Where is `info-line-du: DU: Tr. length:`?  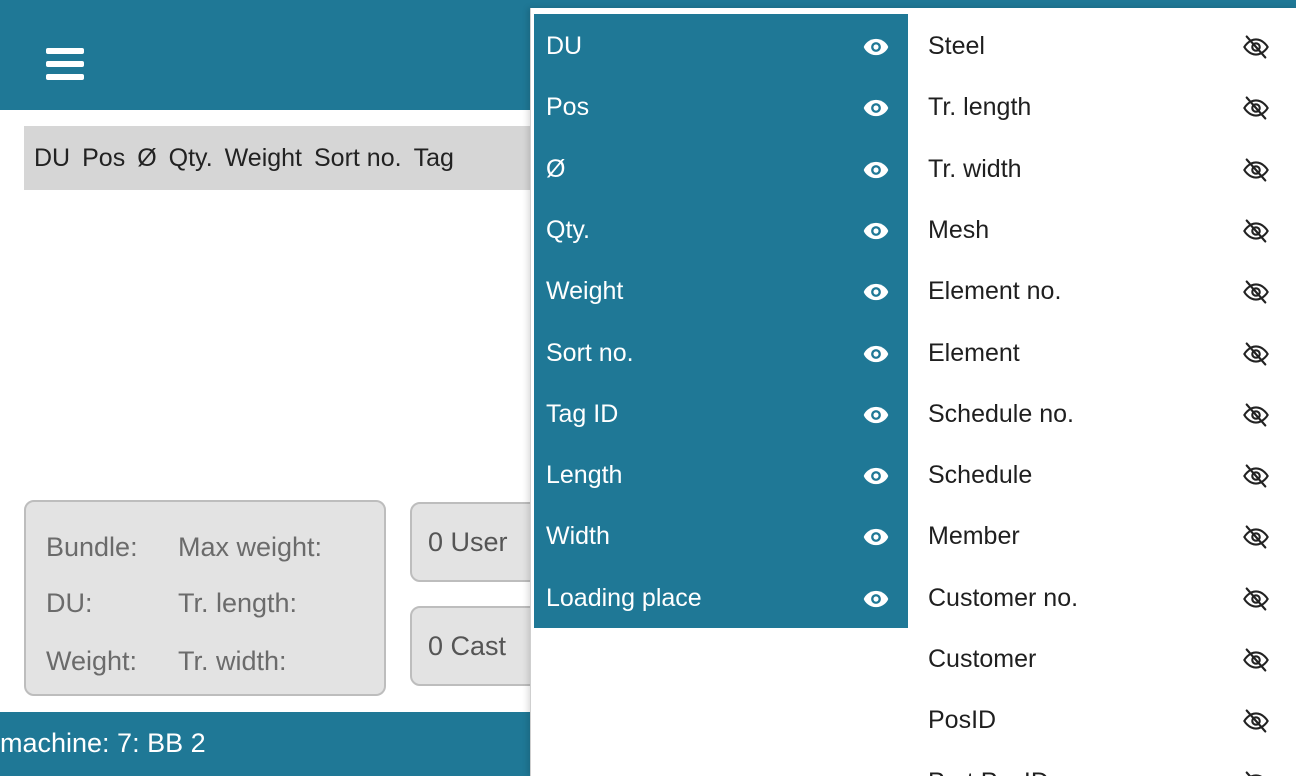
info-line-du: DU: Tr. length: is located at coordinates (171, 603).